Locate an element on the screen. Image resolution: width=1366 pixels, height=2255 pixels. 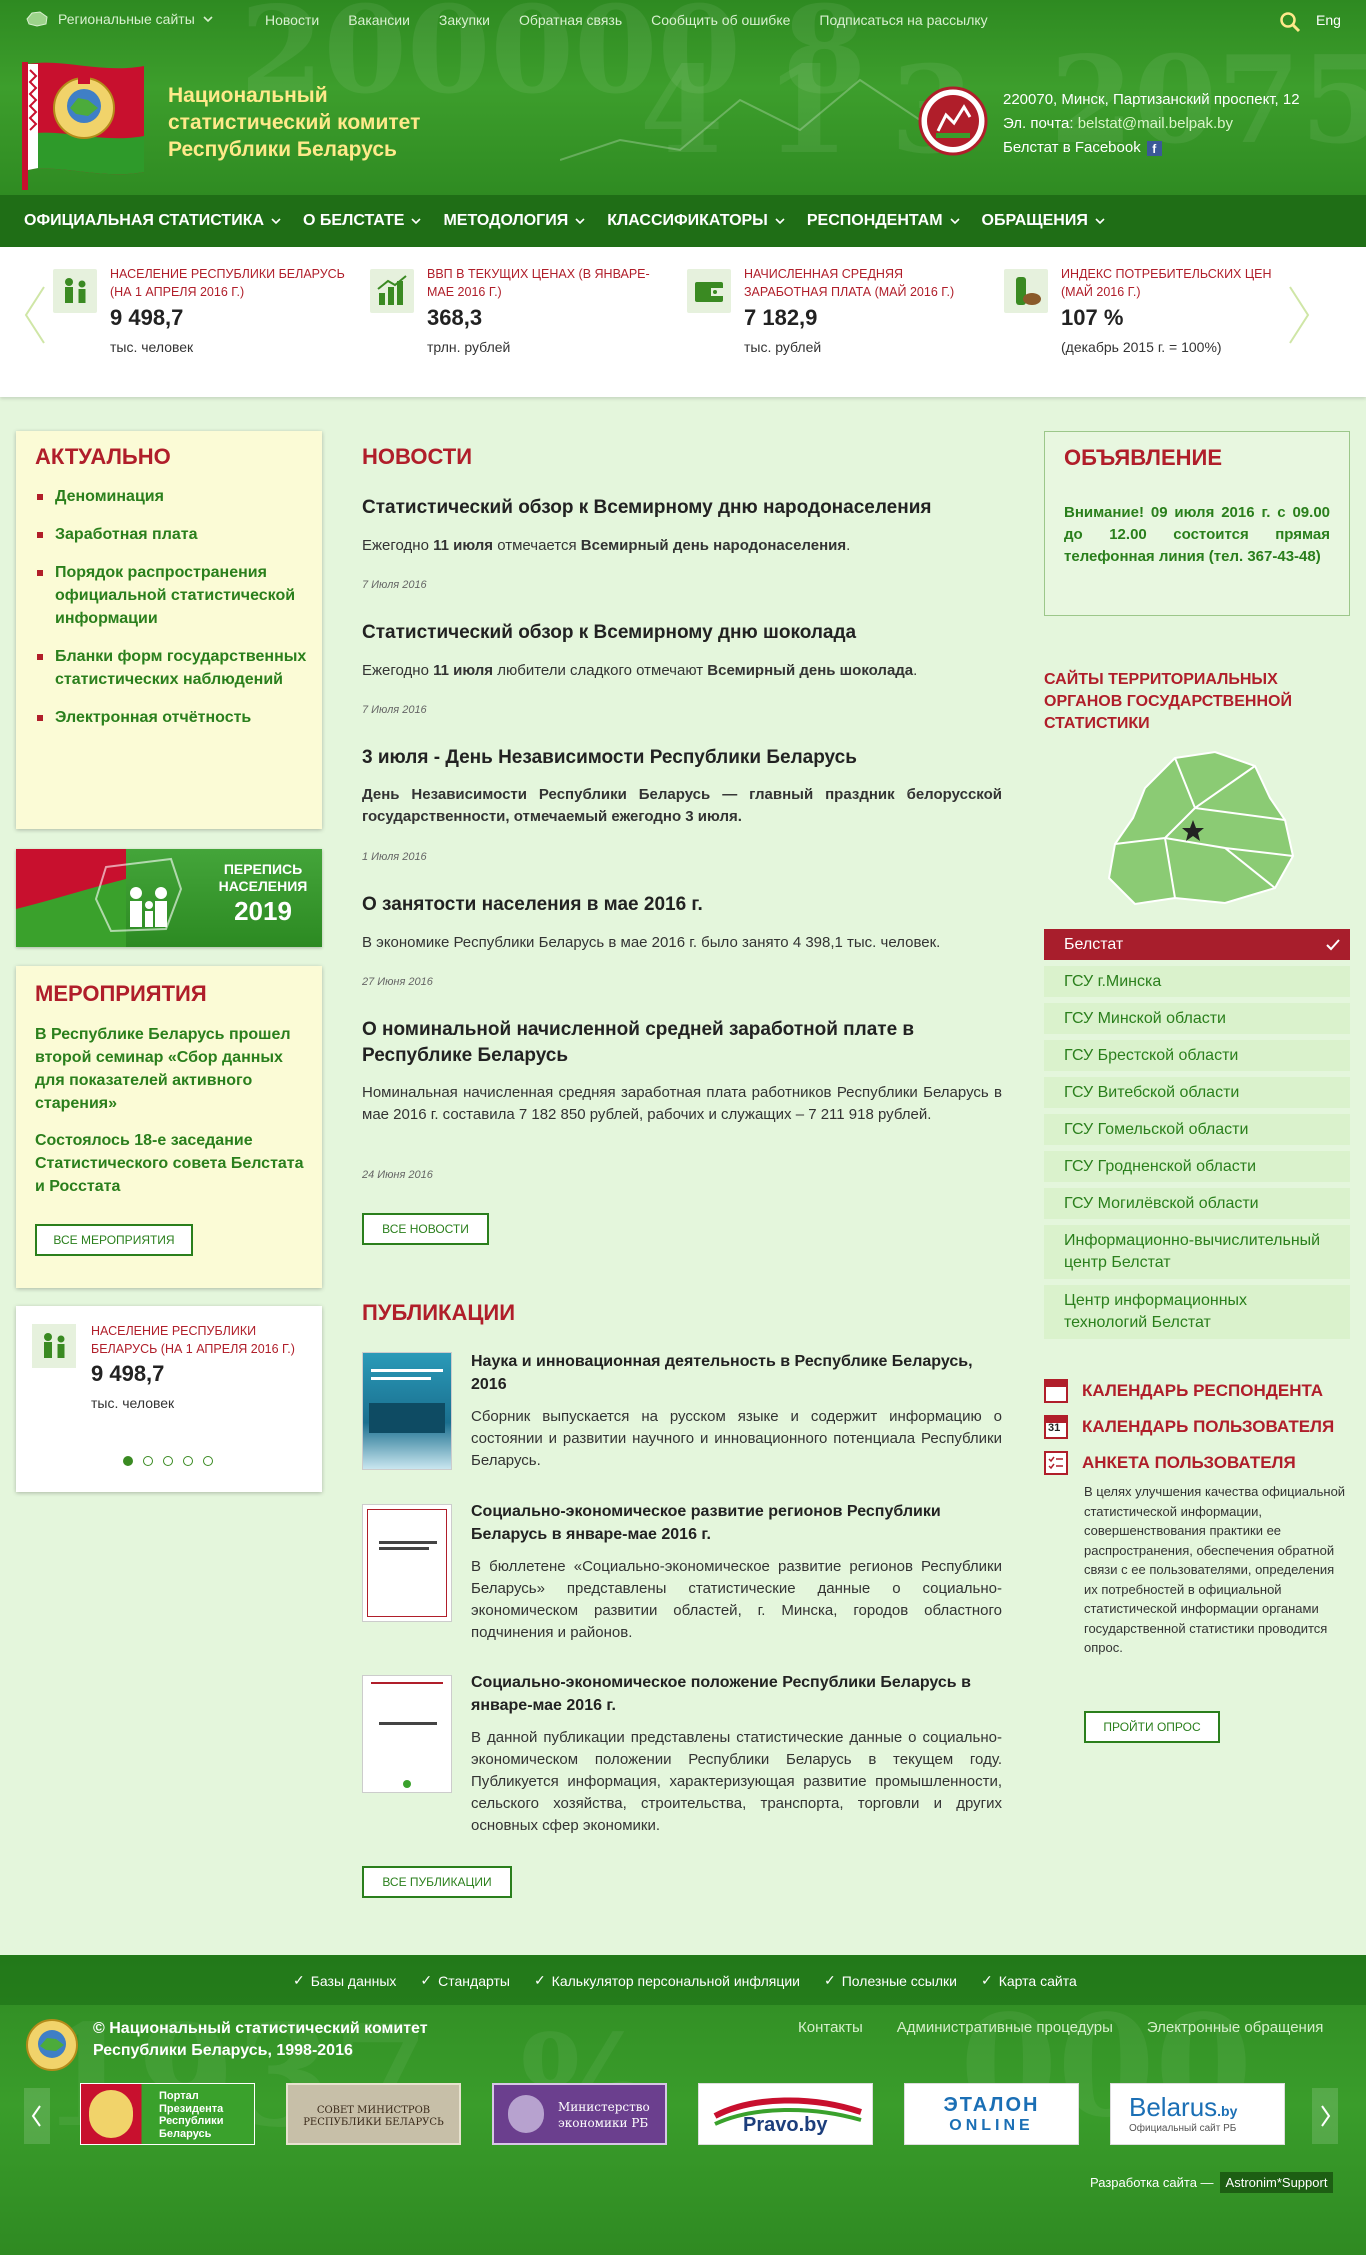
nav-respondents: РЕСПОНДЕНТАМ is located at coordinates (883, 221).